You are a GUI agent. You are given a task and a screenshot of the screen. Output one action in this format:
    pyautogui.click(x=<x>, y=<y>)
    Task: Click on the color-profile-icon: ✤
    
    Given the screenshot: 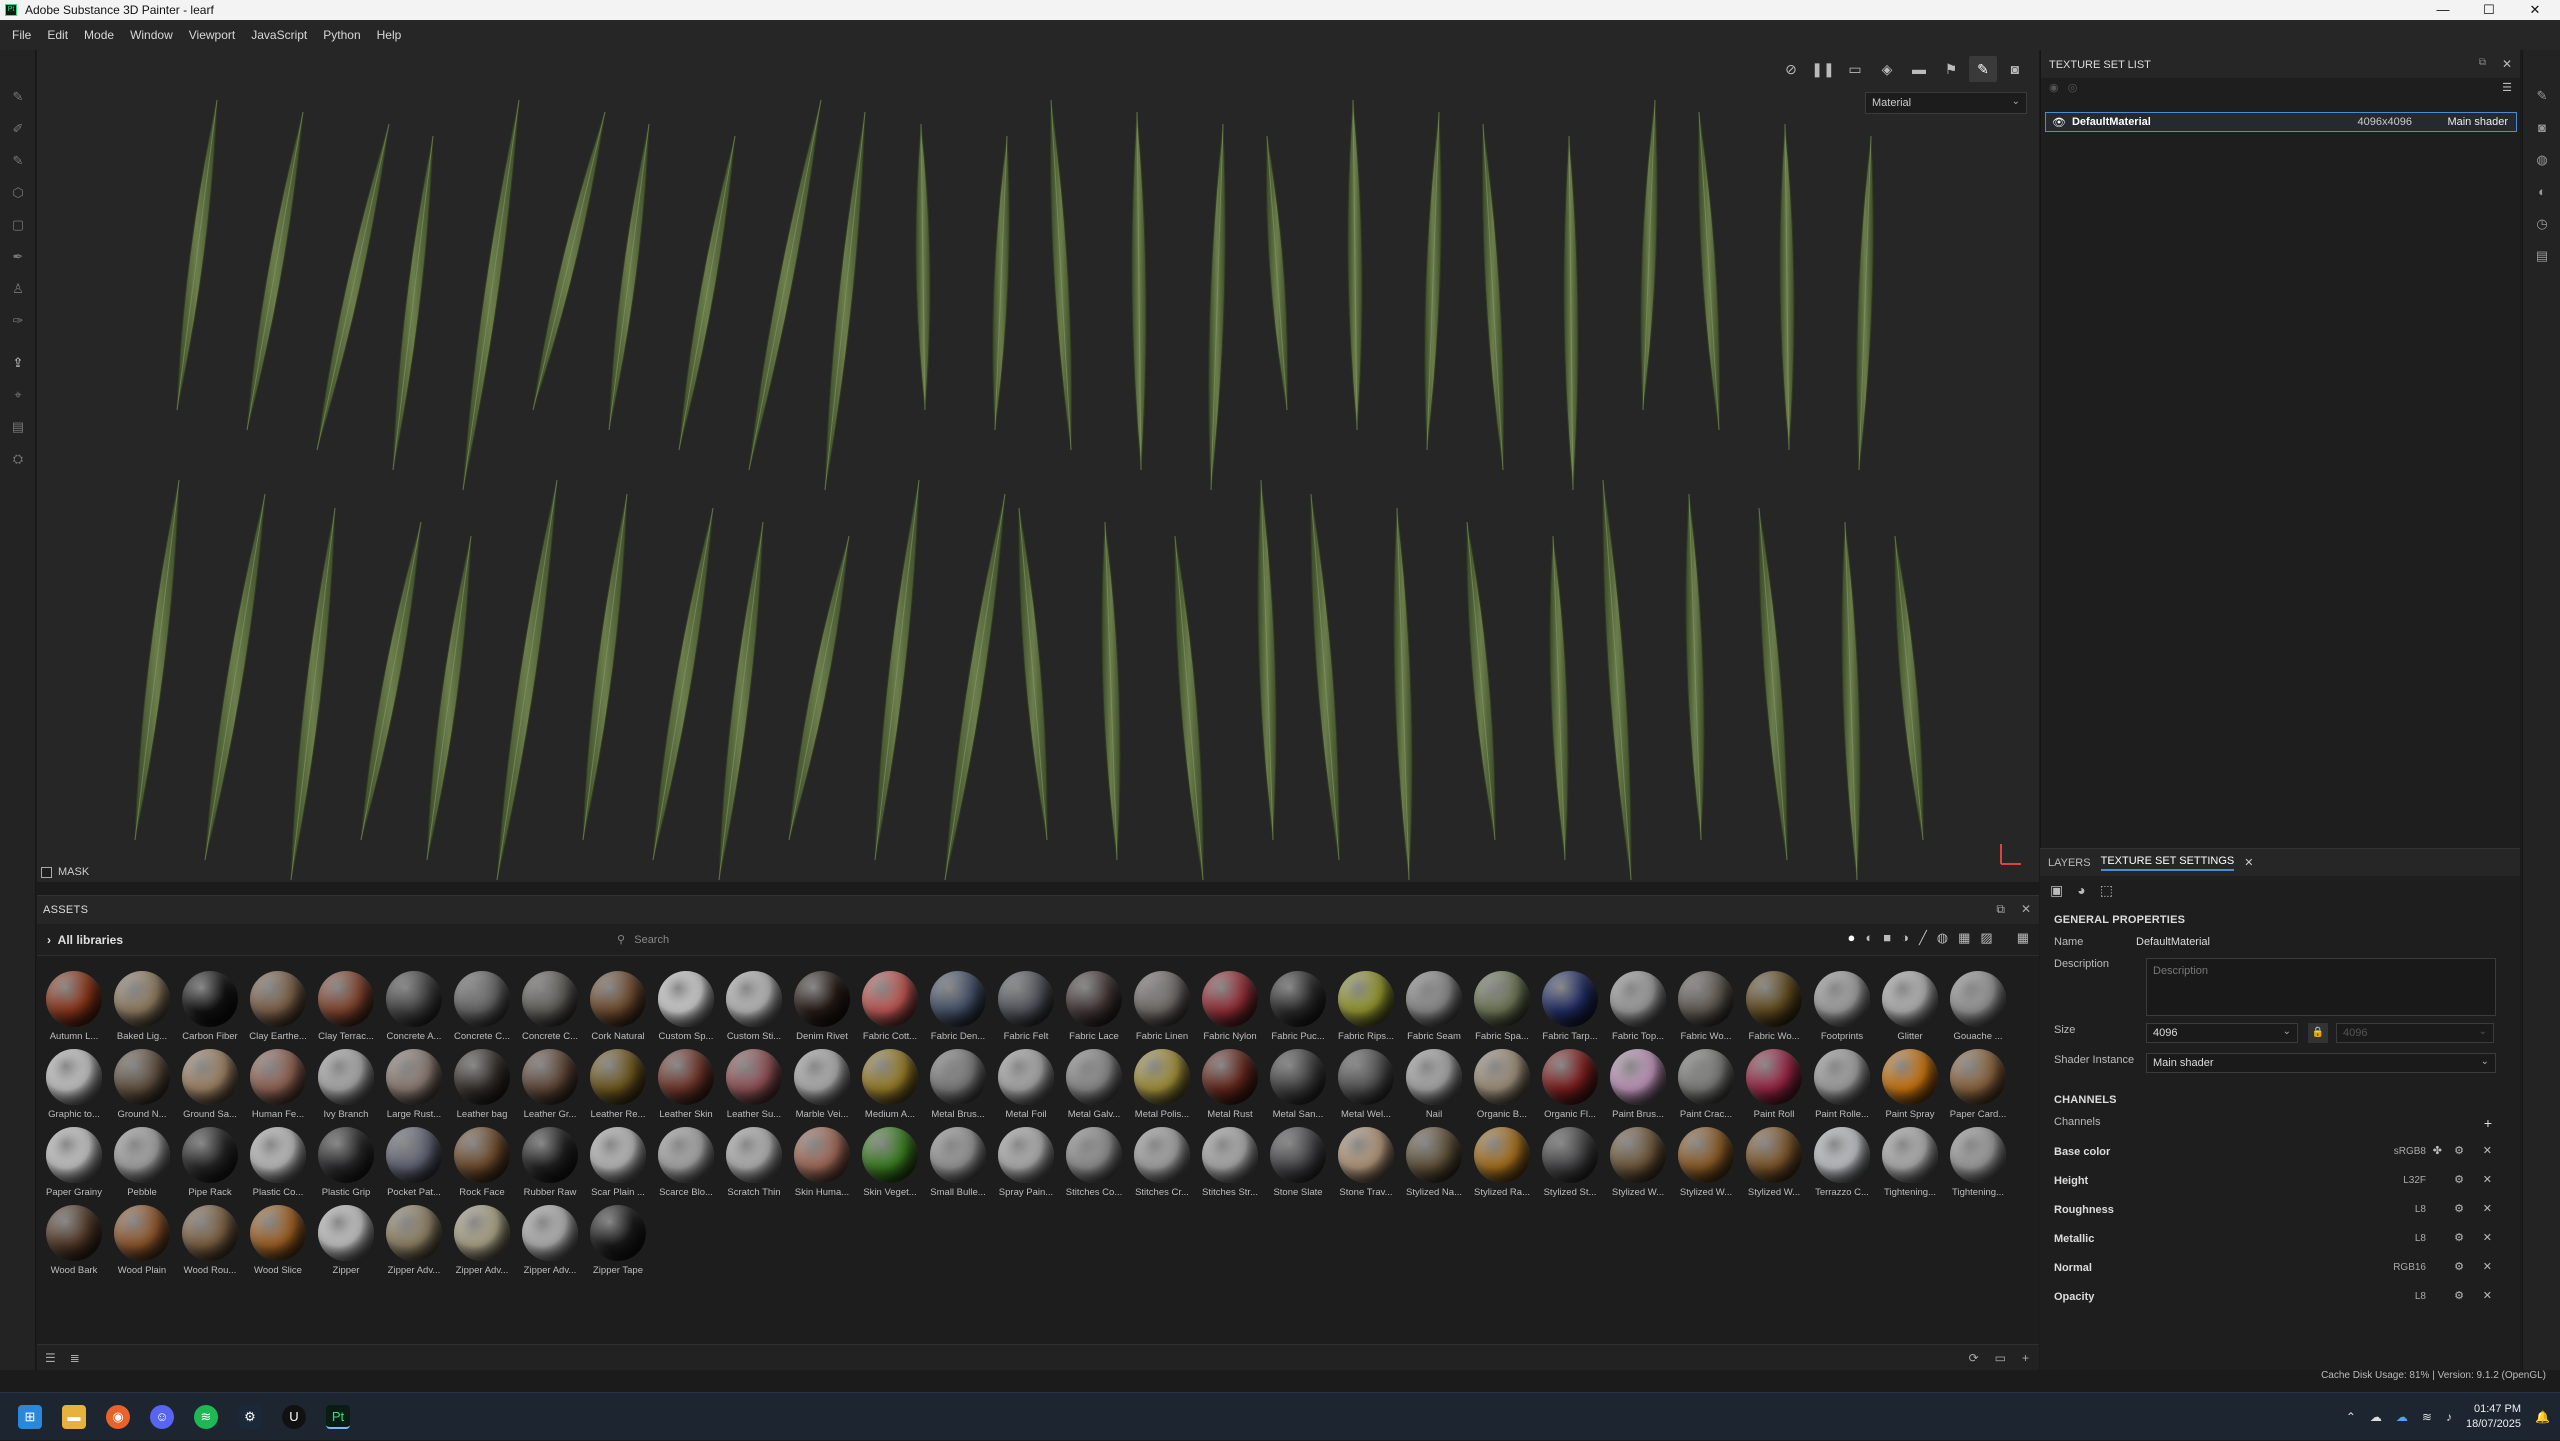 What is the action you would take?
    pyautogui.click(x=2437, y=1150)
    